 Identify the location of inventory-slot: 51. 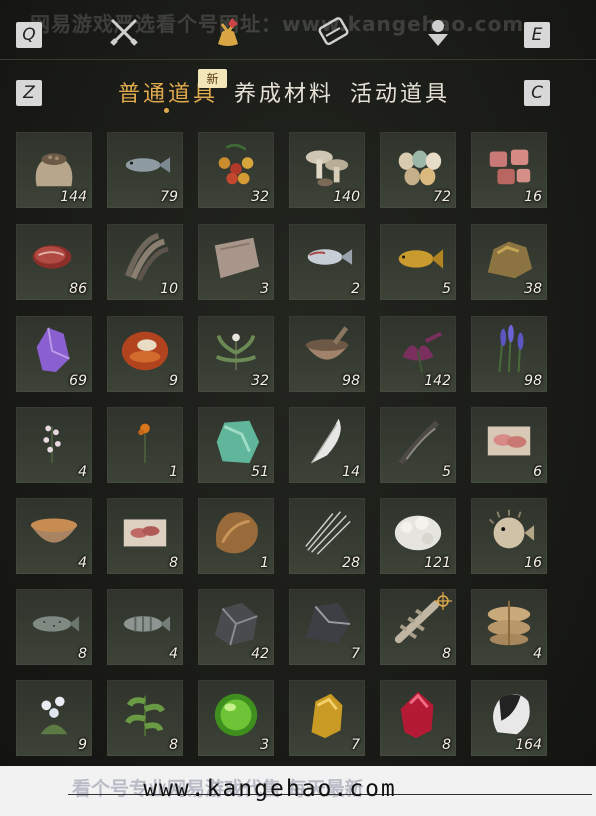
(236, 445).